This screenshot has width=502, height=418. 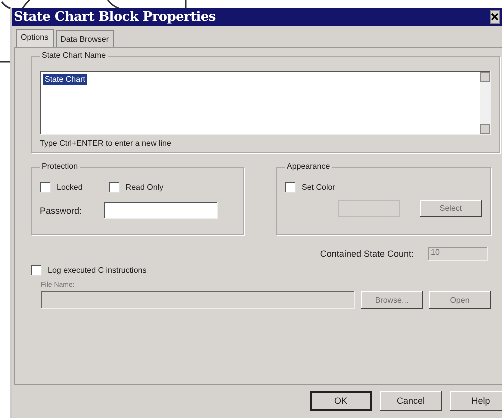 I want to click on tab: Options, so click(x=35, y=38).